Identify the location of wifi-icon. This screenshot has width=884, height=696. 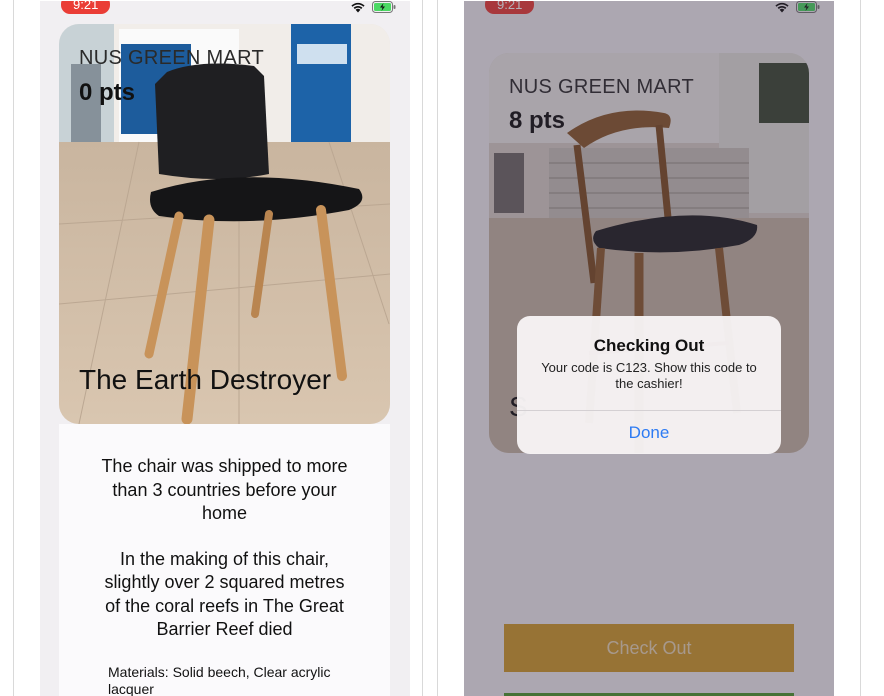
(358, 7).